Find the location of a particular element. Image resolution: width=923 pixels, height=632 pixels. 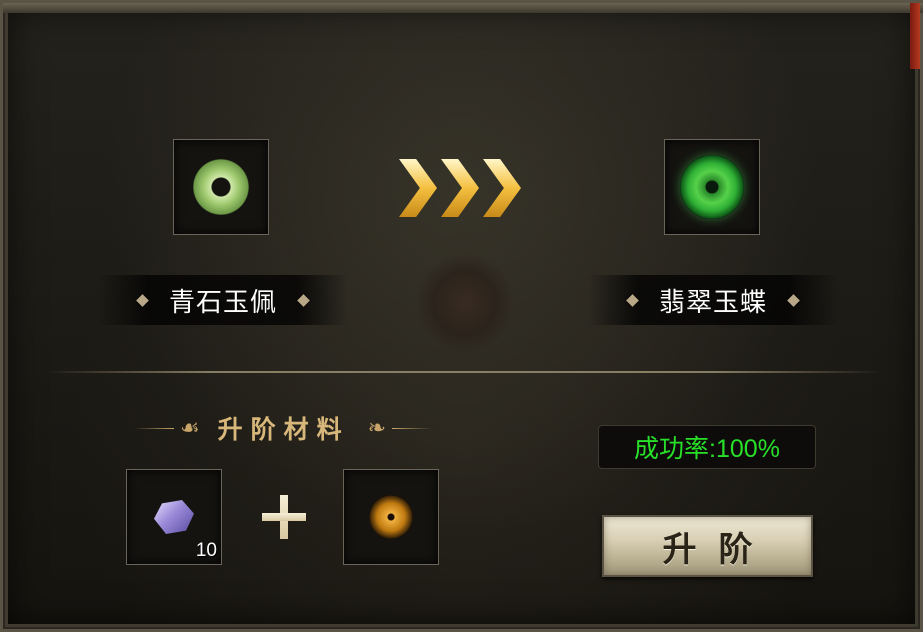

success-rate-display: 成功率:100% is located at coordinates (707, 447).